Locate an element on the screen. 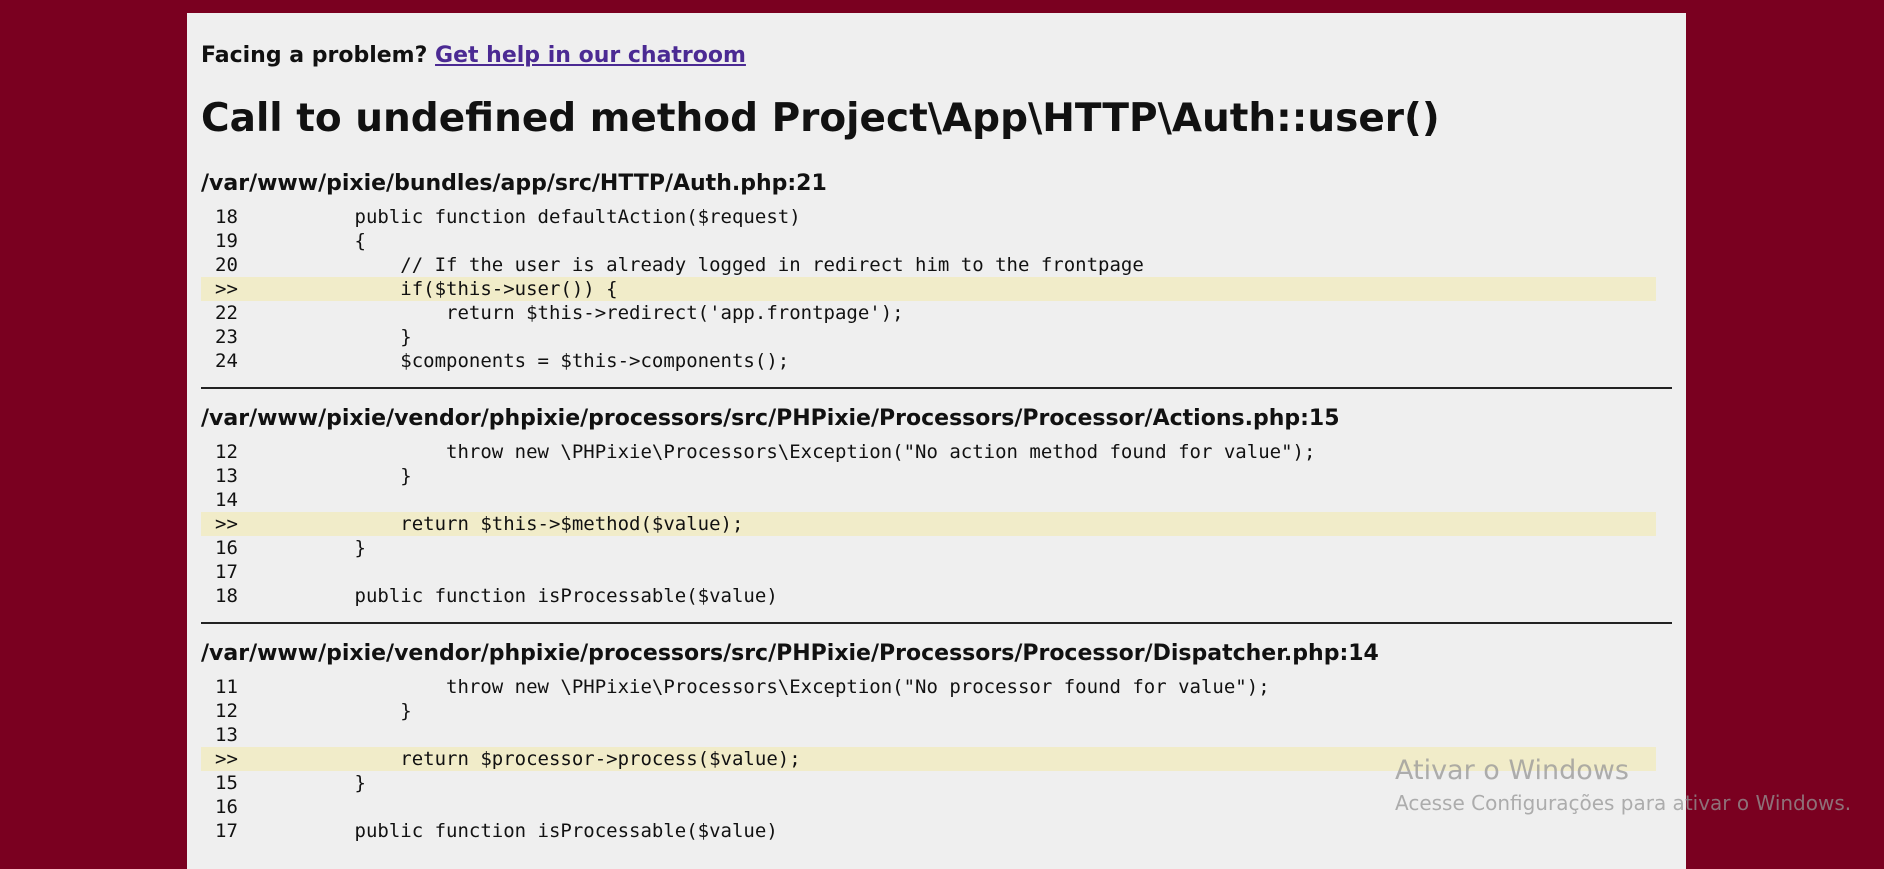  code-line: 12 } is located at coordinates (928, 711).